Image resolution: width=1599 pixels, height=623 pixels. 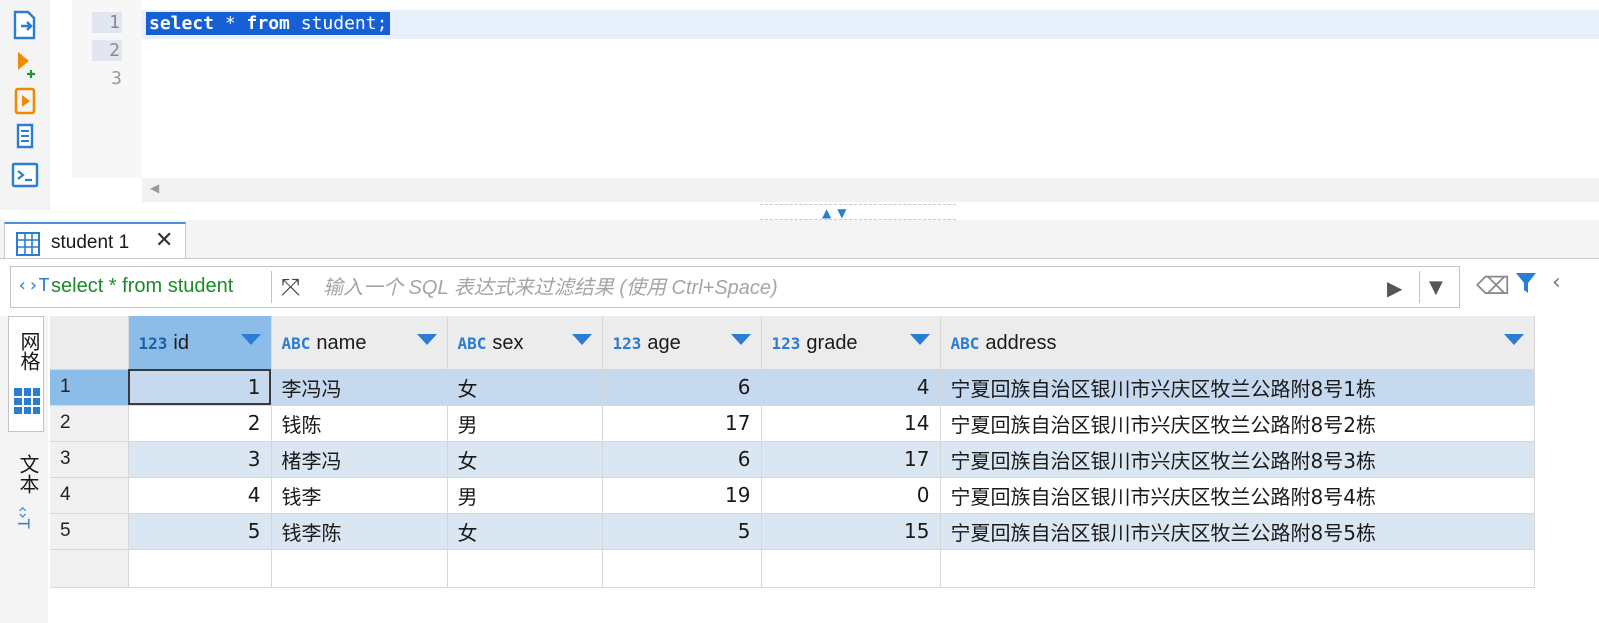 I want to click on sql-keyword: select, so click(x=182, y=23).